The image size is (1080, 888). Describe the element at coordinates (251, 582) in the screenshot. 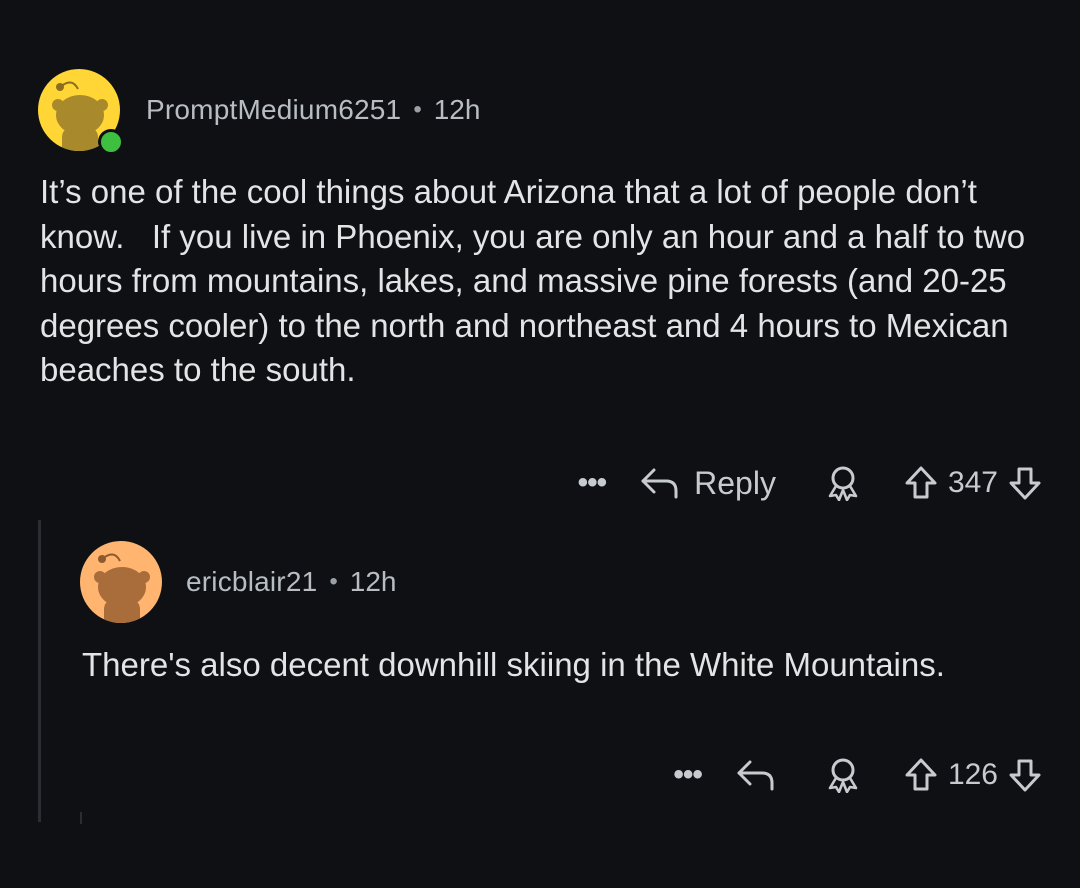

I see `username: ericblair21` at that location.